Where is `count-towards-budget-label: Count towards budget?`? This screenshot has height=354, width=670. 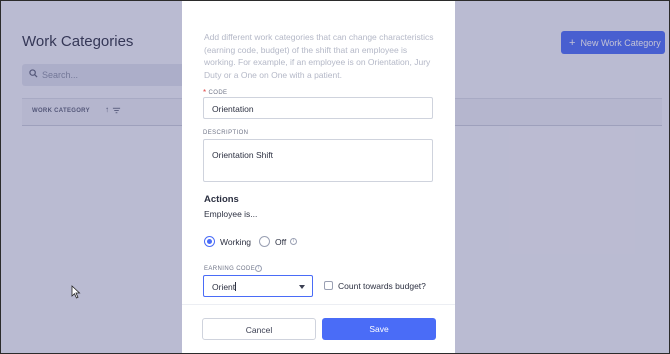 count-towards-budget-label: Count towards budget? is located at coordinates (382, 286).